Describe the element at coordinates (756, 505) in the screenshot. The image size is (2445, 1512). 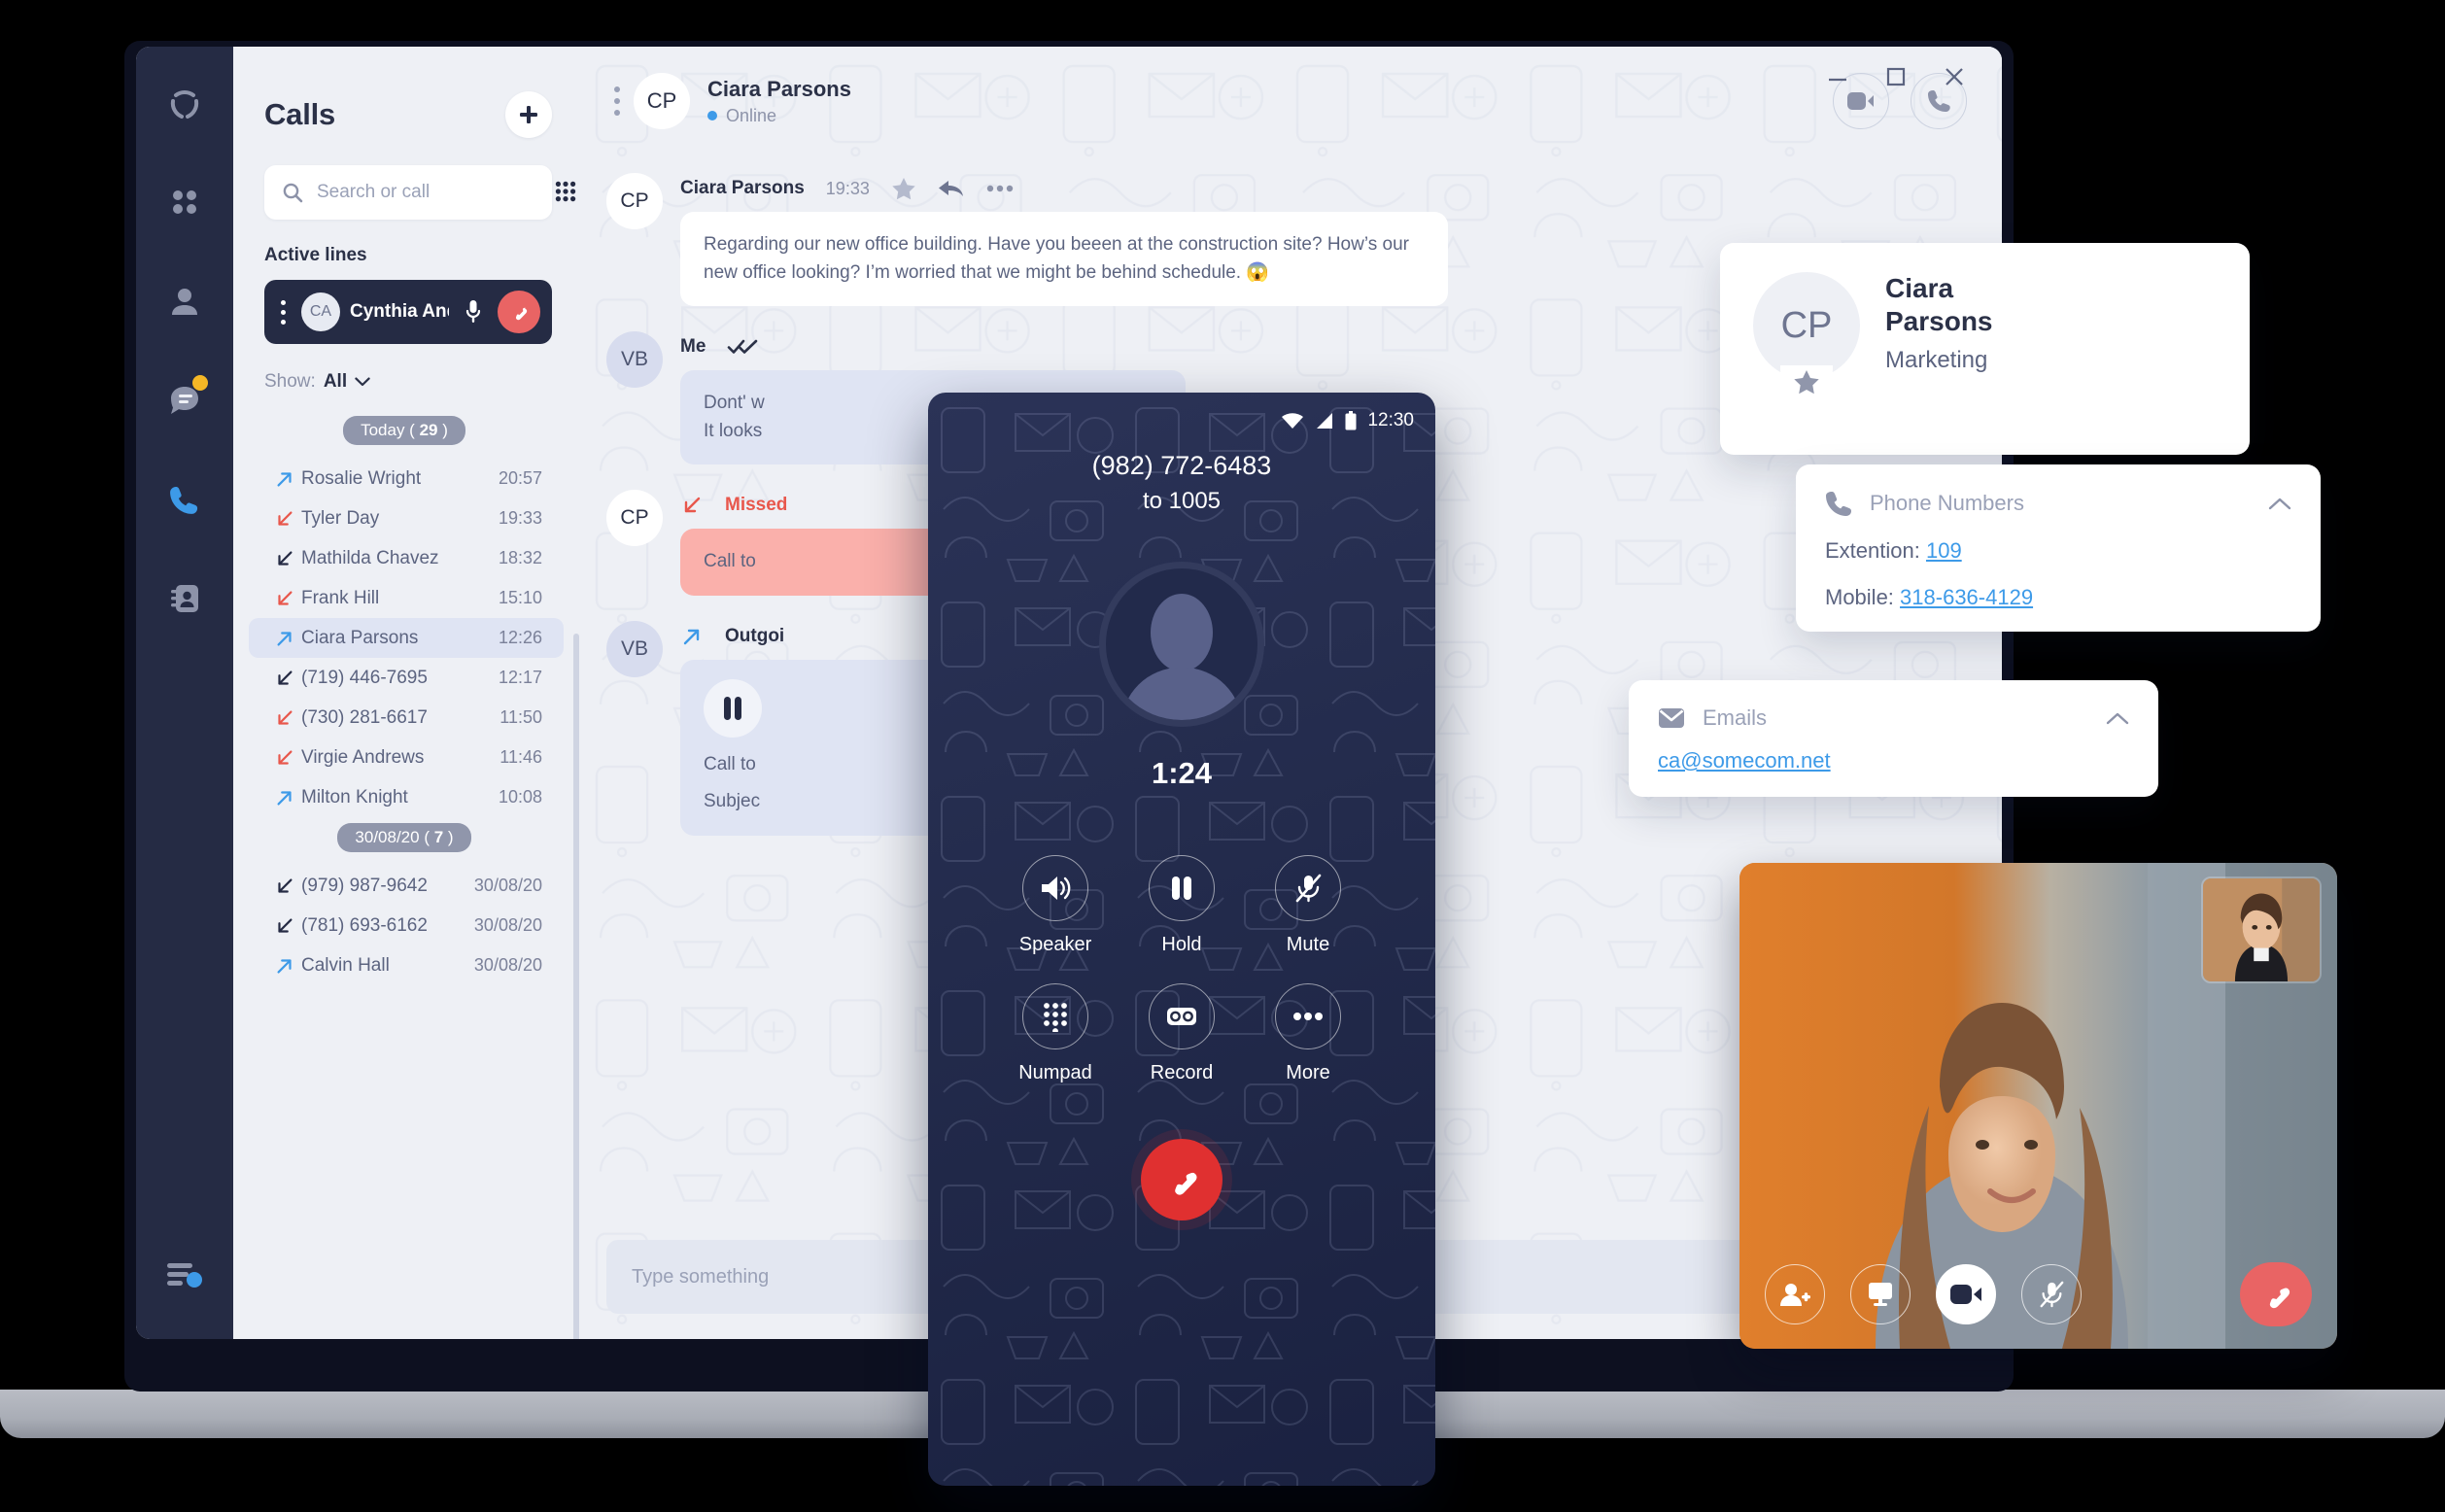
I see `missed-call-label: Missed` at that location.